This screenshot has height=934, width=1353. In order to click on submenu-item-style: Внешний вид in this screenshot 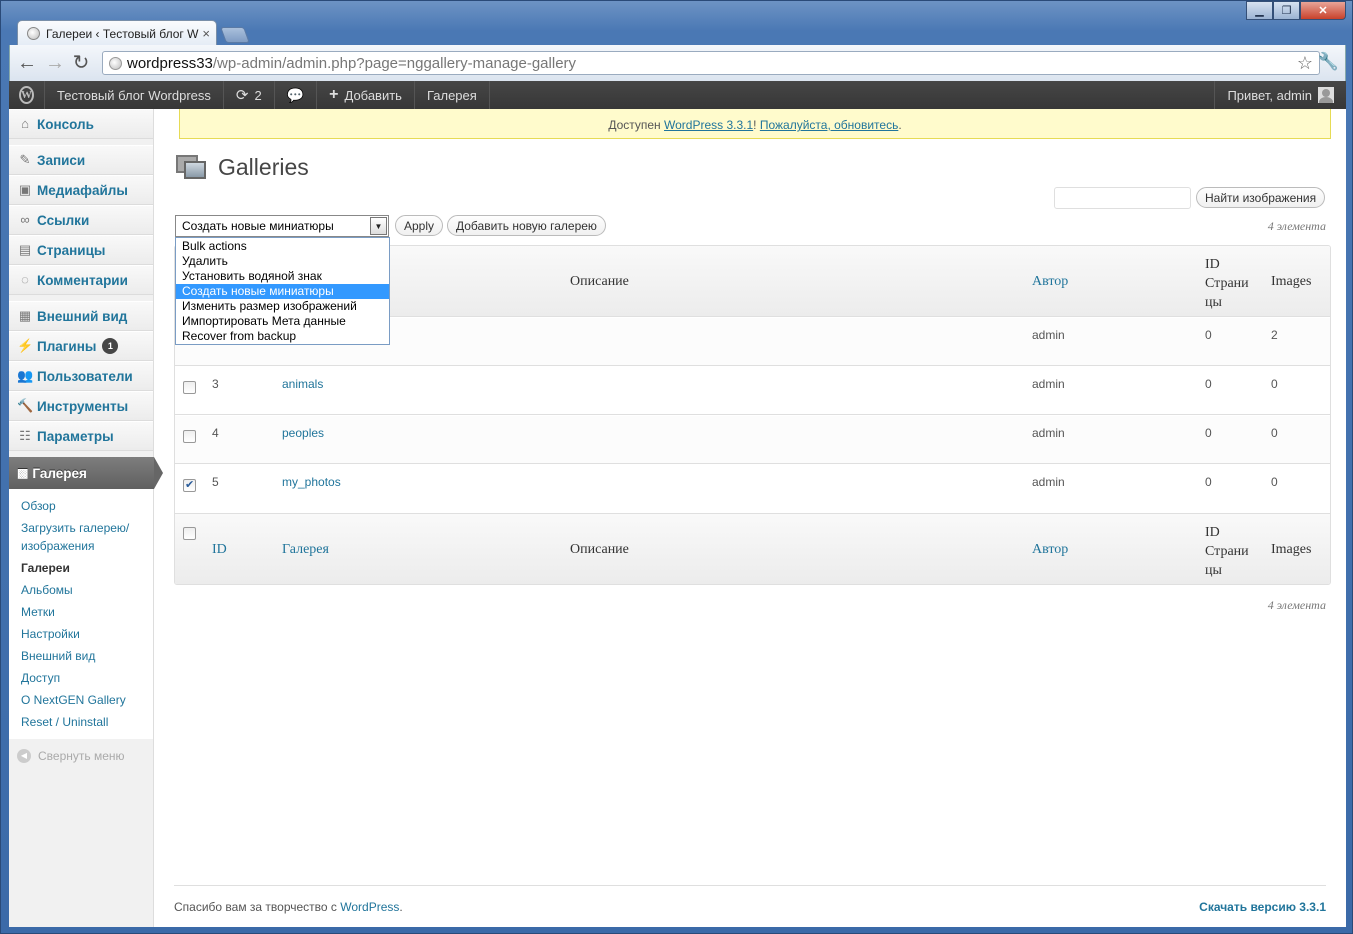, I will do `click(87, 656)`.